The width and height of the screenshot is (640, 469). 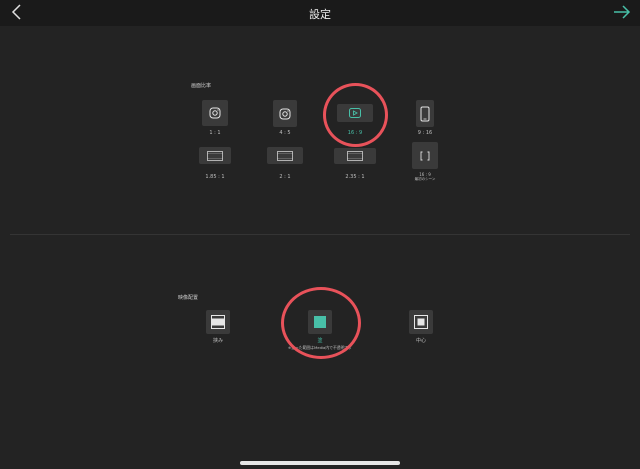 What do you see at coordinates (285, 177) in the screenshot?
I see `aspect-option-label: 2 : 1` at bounding box center [285, 177].